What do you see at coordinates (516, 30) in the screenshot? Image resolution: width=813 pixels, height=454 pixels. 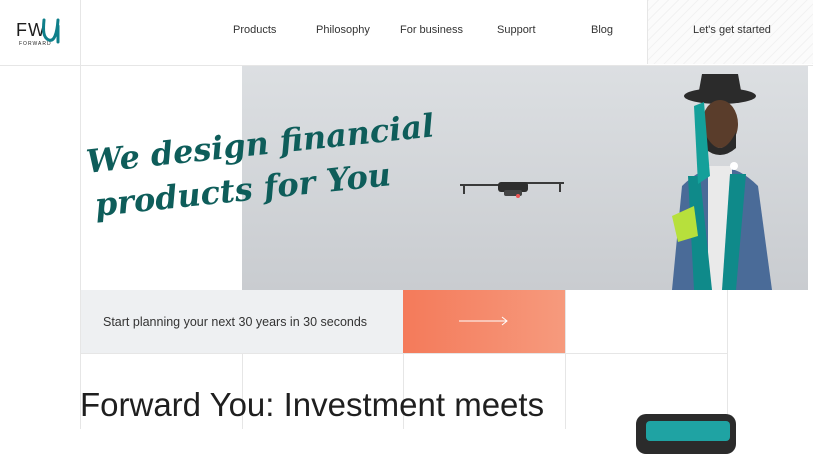 I see `nav-support: Support` at bounding box center [516, 30].